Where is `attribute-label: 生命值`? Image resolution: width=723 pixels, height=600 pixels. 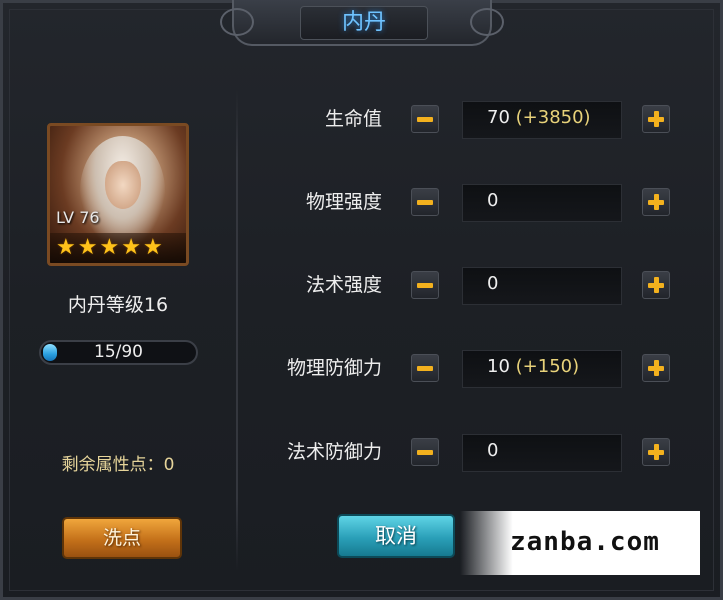 attribute-label: 生命值 is located at coordinates (353, 119).